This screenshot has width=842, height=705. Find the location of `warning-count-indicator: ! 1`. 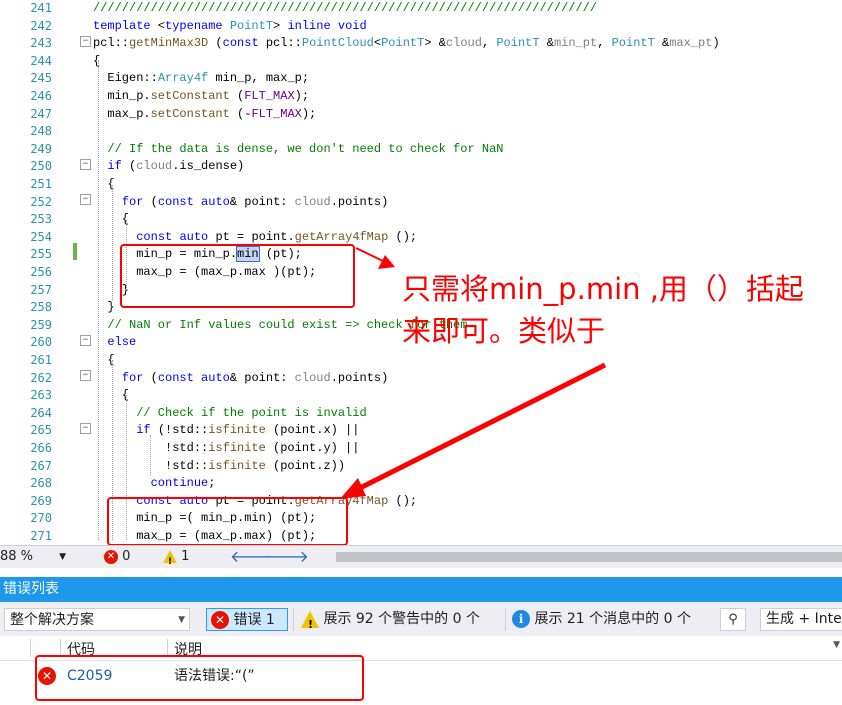

warning-count-indicator: ! 1 is located at coordinates (176, 557).